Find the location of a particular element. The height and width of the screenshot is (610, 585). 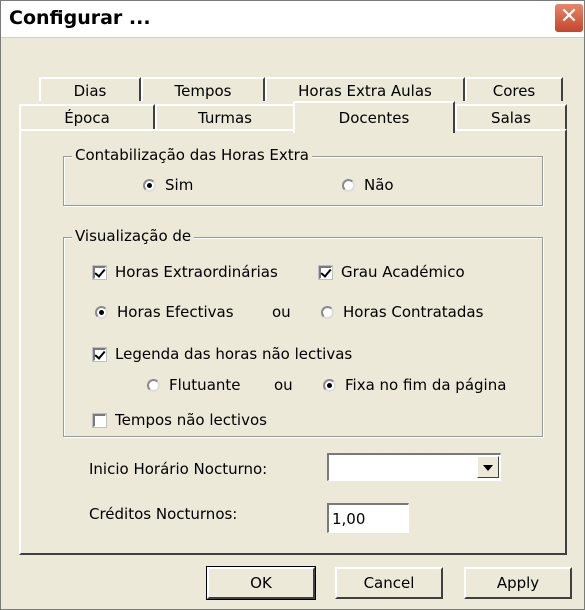

radio-horas-efectivas: Horas Efectivas is located at coordinates (164, 312).